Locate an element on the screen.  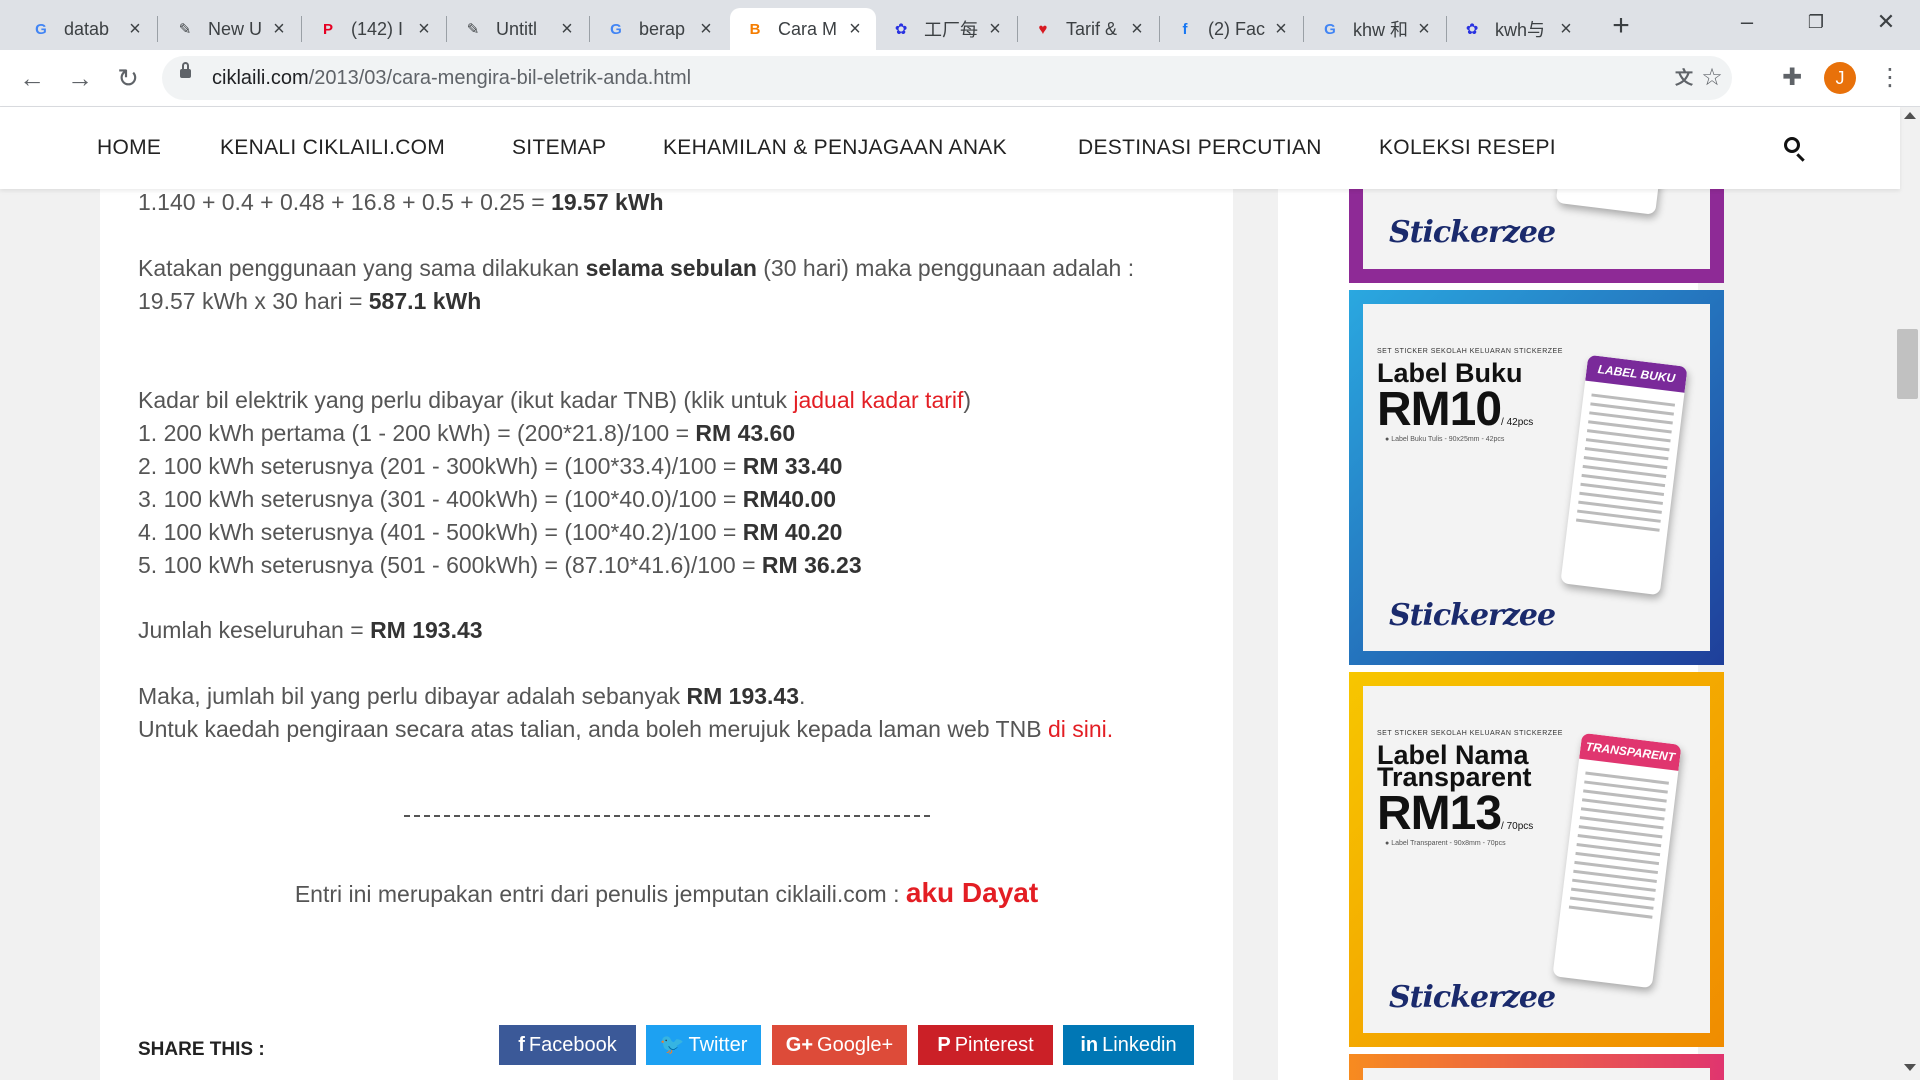
share-facebook-button: f Facebook is located at coordinates (567, 1045).